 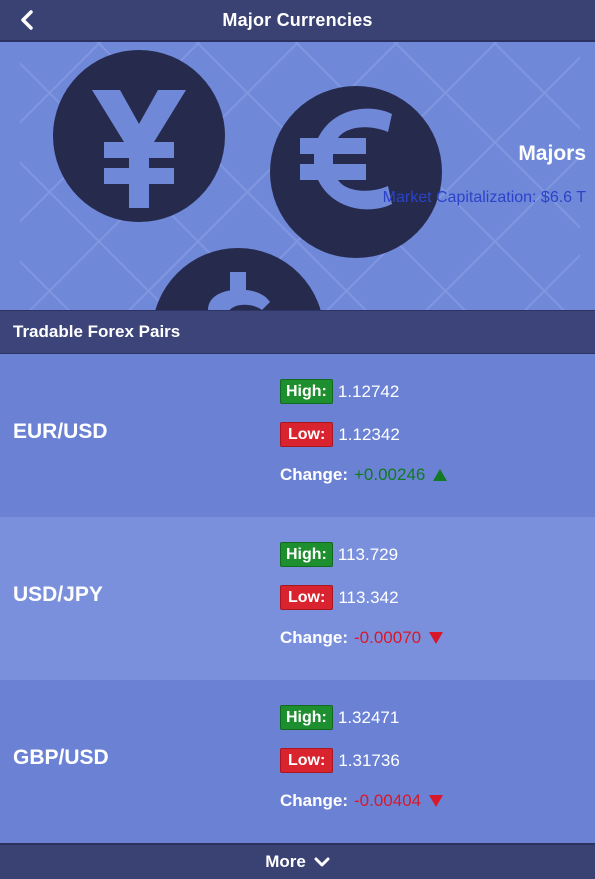 I want to click on high-row: High: 1.32471, so click(x=339, y=717).